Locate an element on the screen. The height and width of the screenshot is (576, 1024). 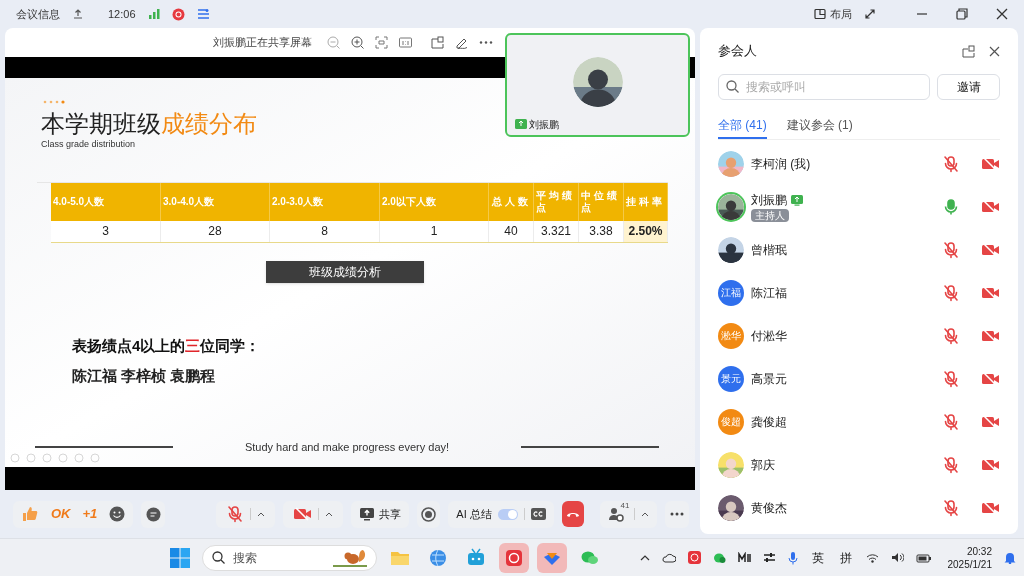
participant-name: 高景元 is located at coordinates (769, 379).